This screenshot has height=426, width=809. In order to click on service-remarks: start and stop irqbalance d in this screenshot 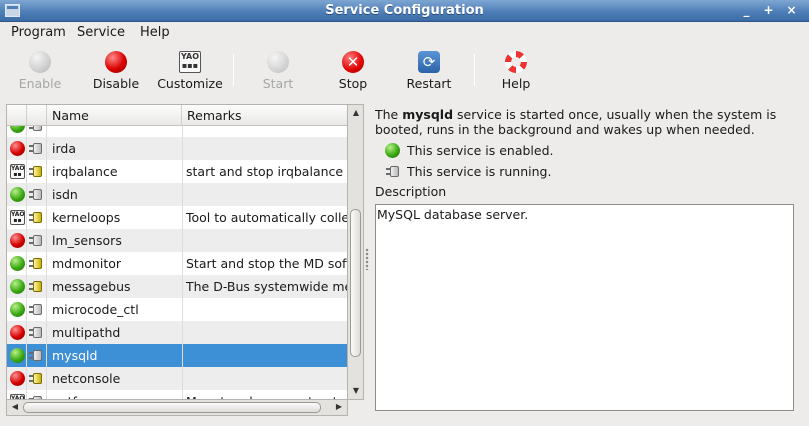, I will do `click(266, 171)`.